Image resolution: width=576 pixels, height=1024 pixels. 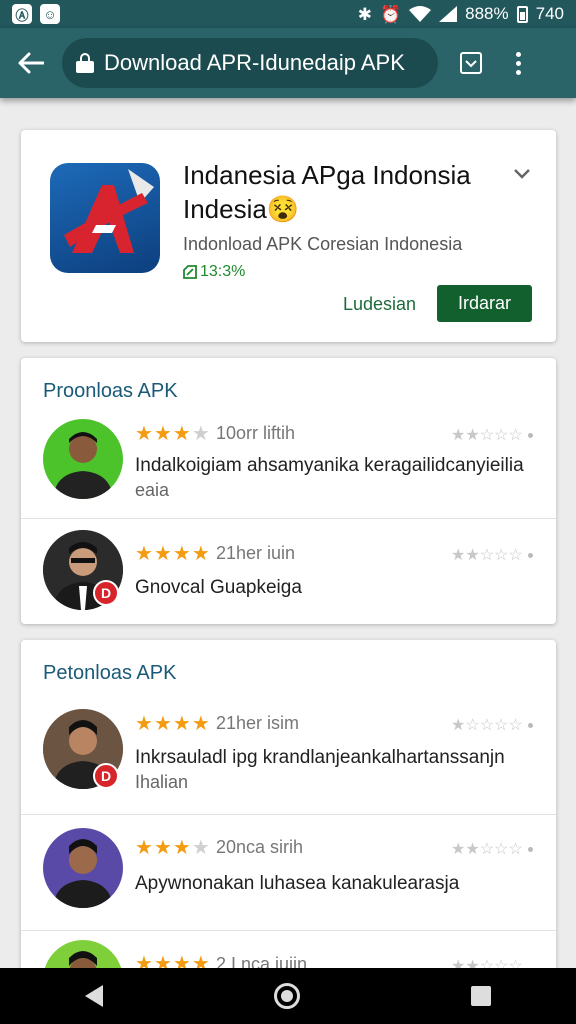 What do you see at coordinates (105, 218) in the screenshot?
I see `app-logo` at bounding box center [105, 218].